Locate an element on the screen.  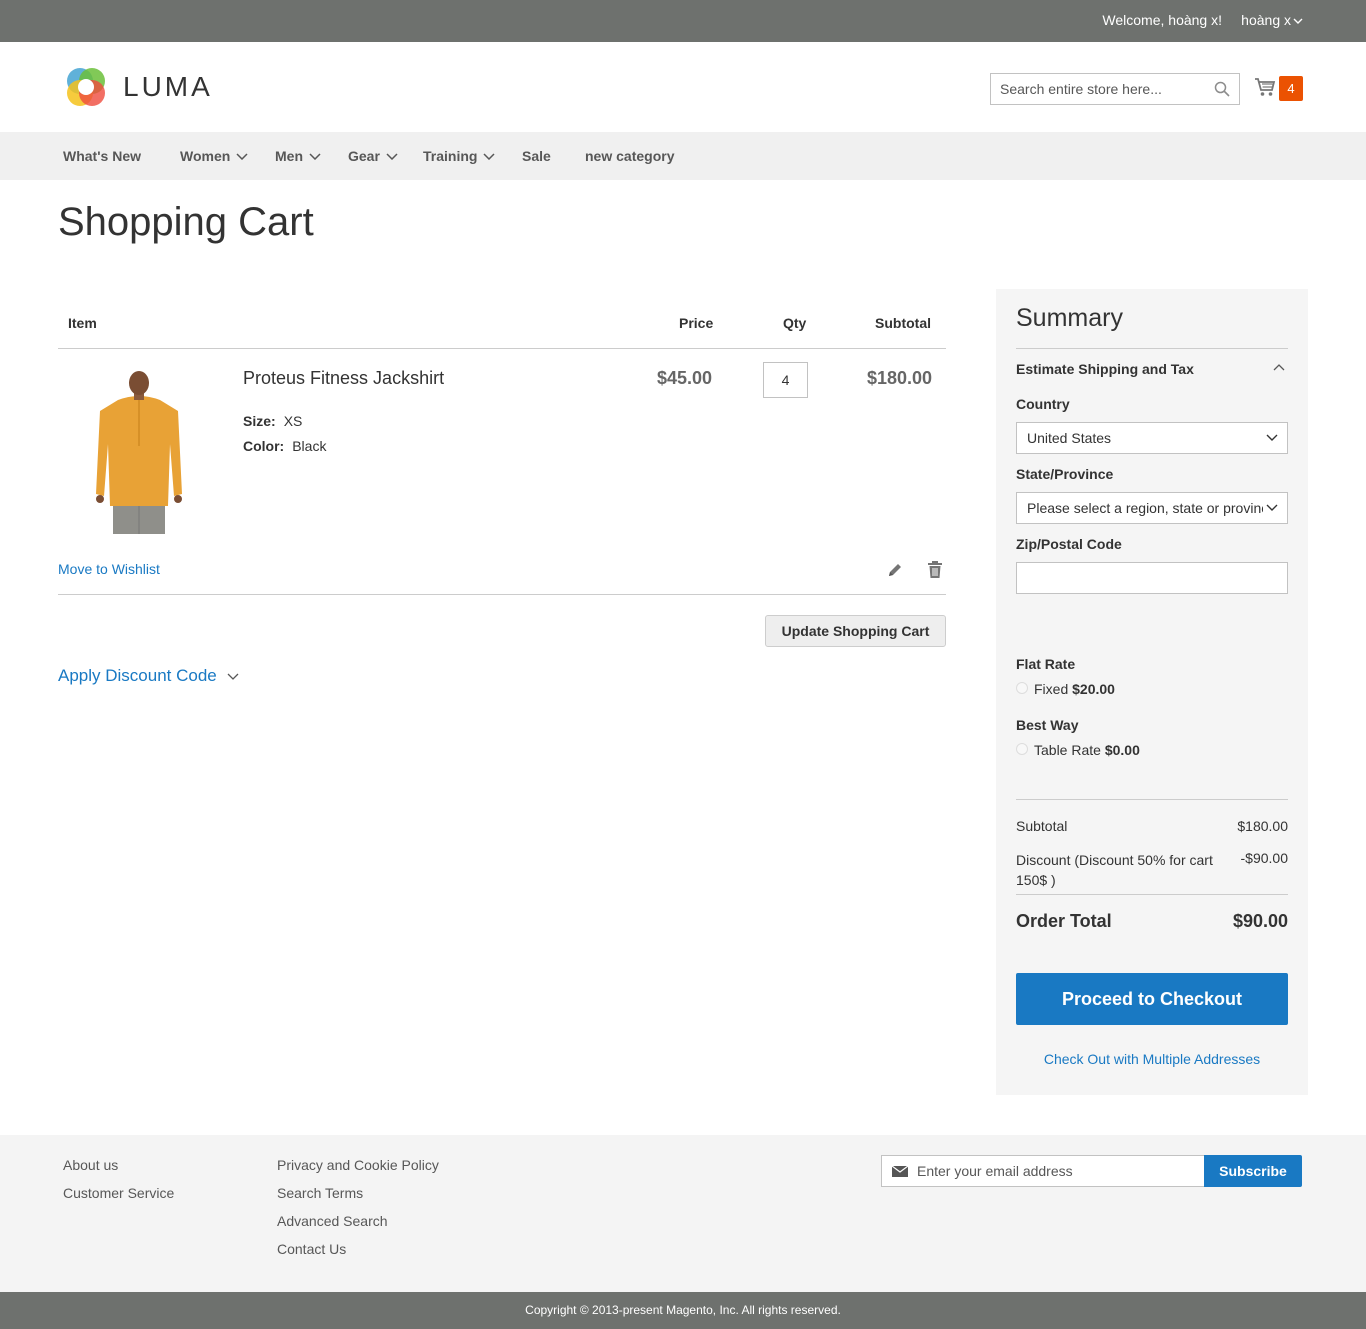
account-menu: hoàng x is located at coordinates (1272, 20).